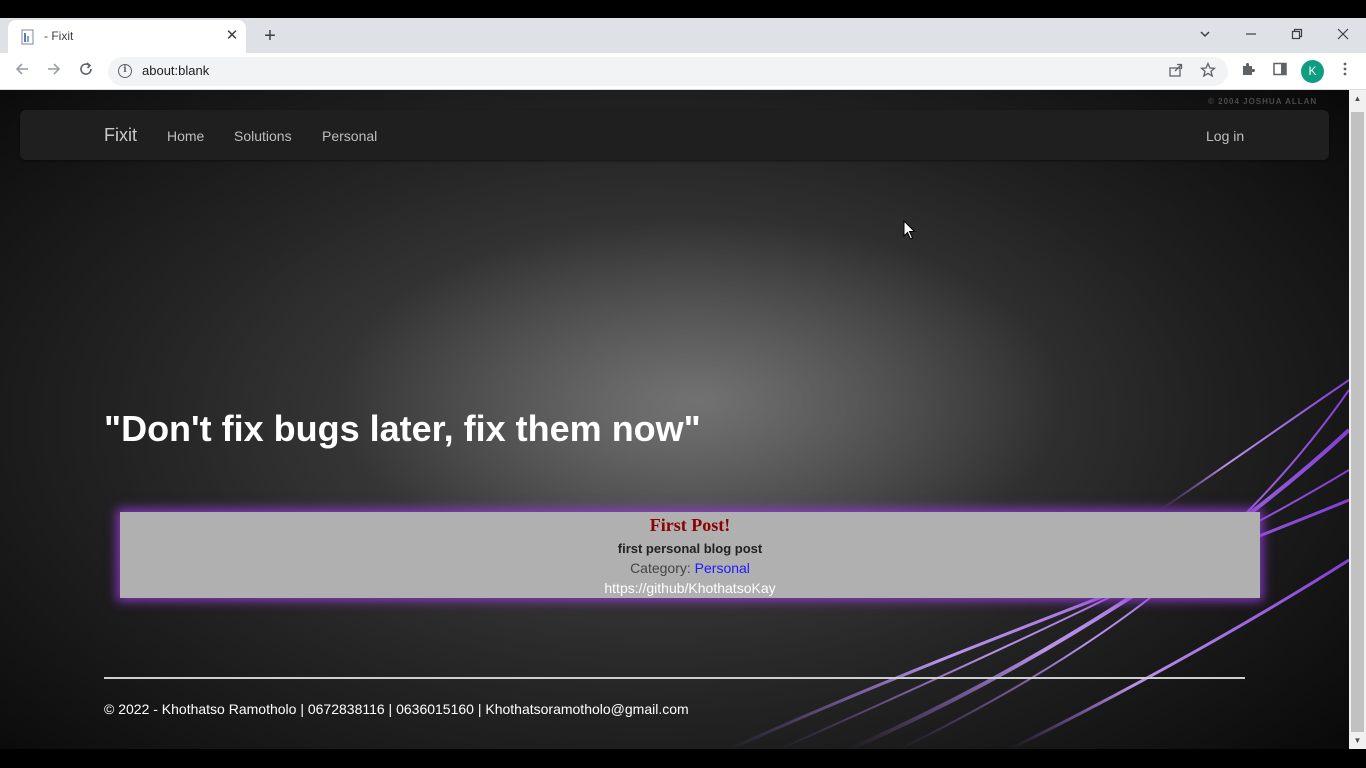 Image resolution: width=1366 pixels, height=768 pixels. I want to click on hero-quote: "Don't fix bugs later, fix them now", so click(402, 428).